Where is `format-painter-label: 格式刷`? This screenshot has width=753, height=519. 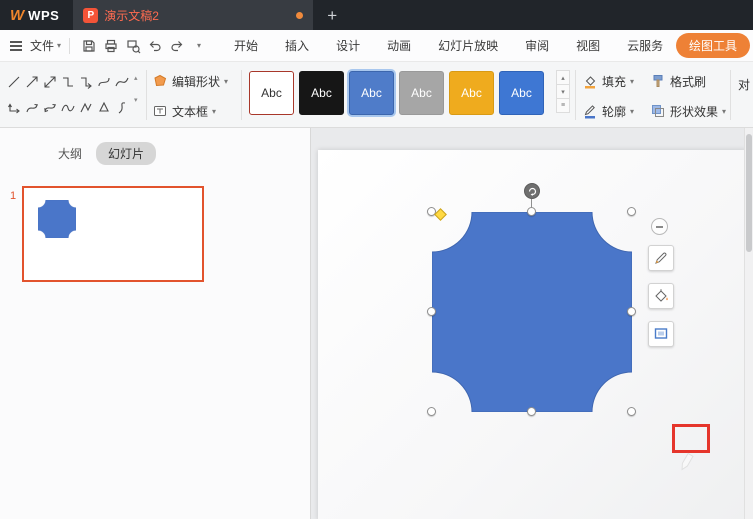 format-painter-label: 格式刷 is located at coordinates (688, 81).